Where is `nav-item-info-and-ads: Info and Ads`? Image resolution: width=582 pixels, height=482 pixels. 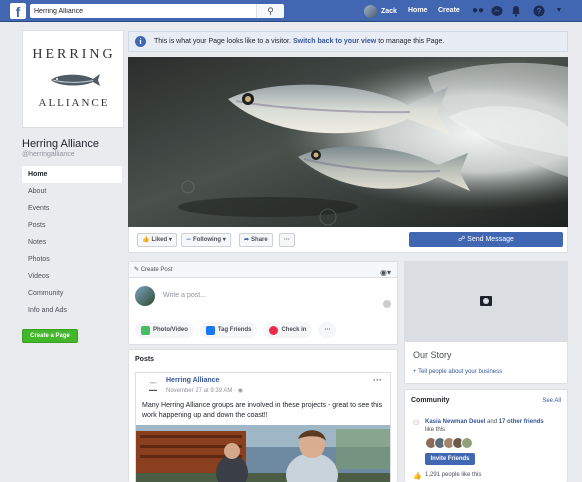 nav-item-info-and-ads: Info and Ads is located at coordinates (73, 310).